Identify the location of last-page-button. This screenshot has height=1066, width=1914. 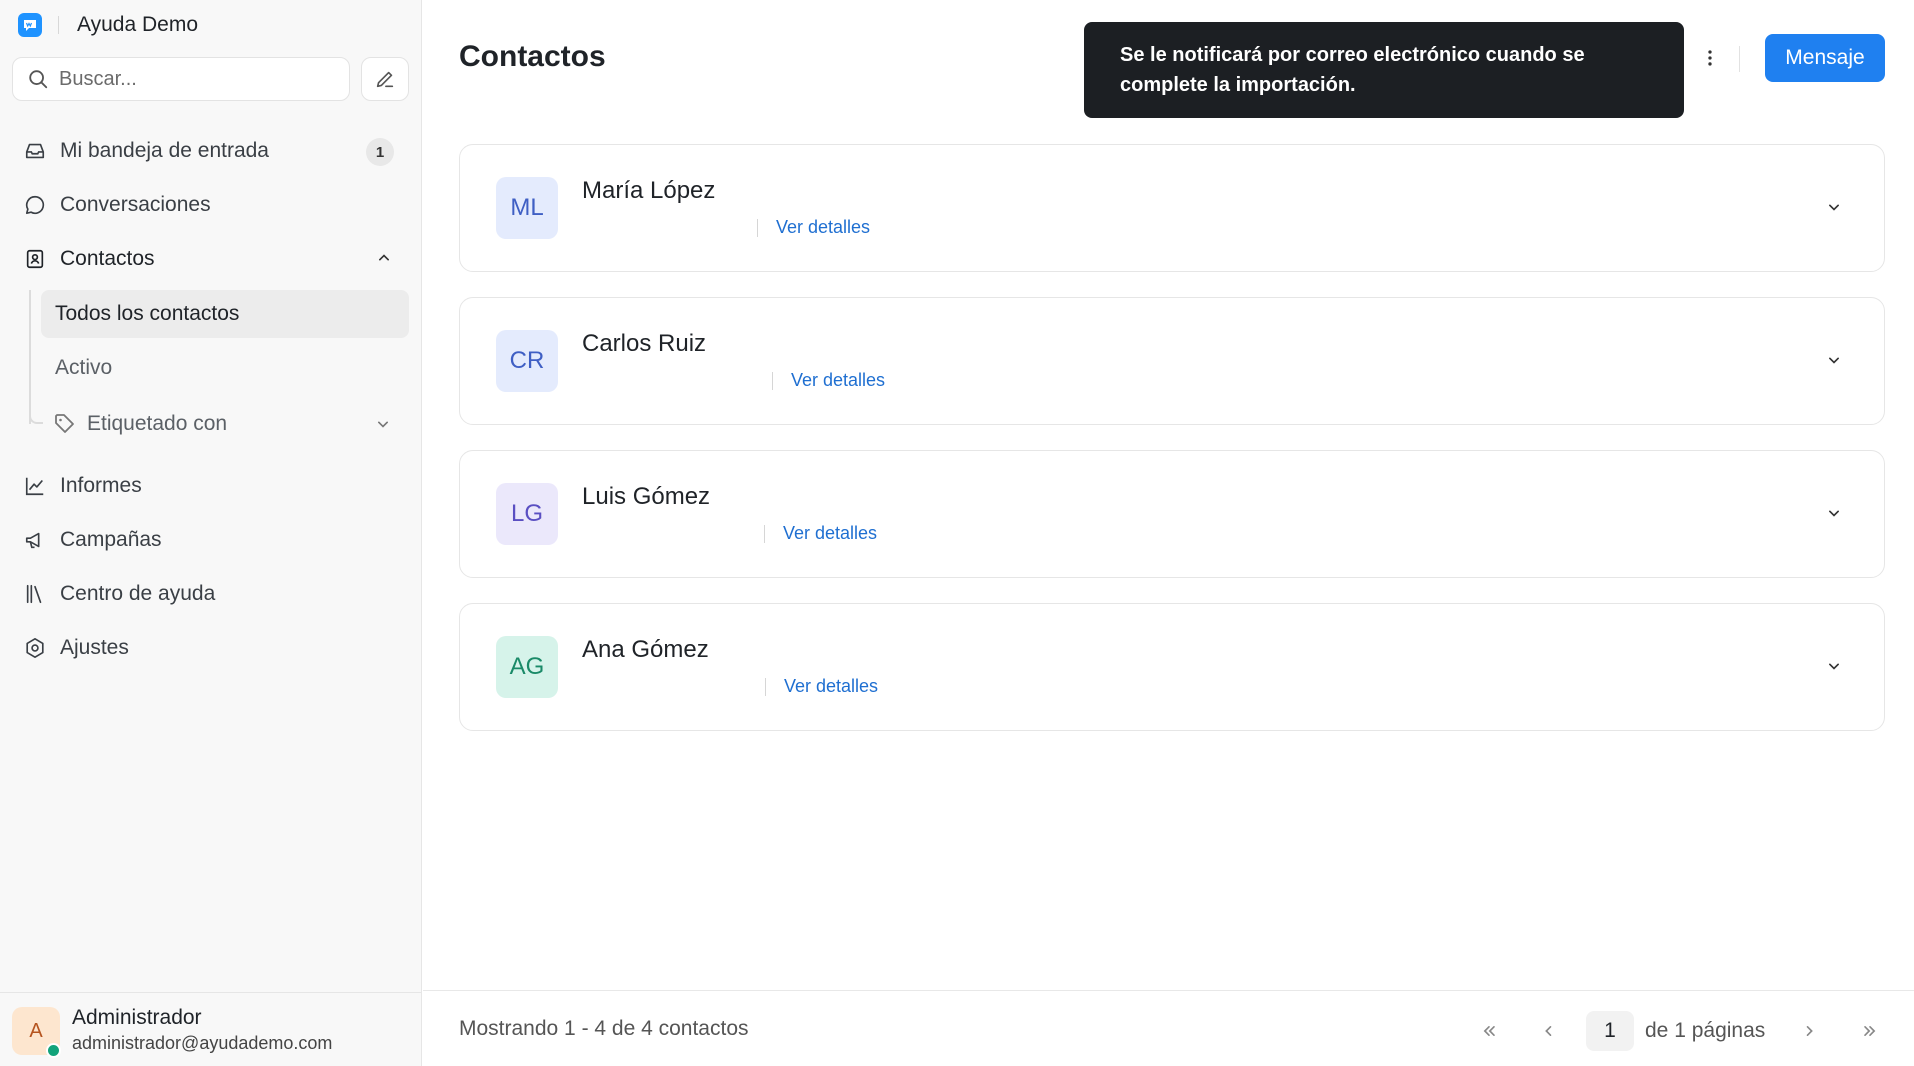
(1870, 1031).